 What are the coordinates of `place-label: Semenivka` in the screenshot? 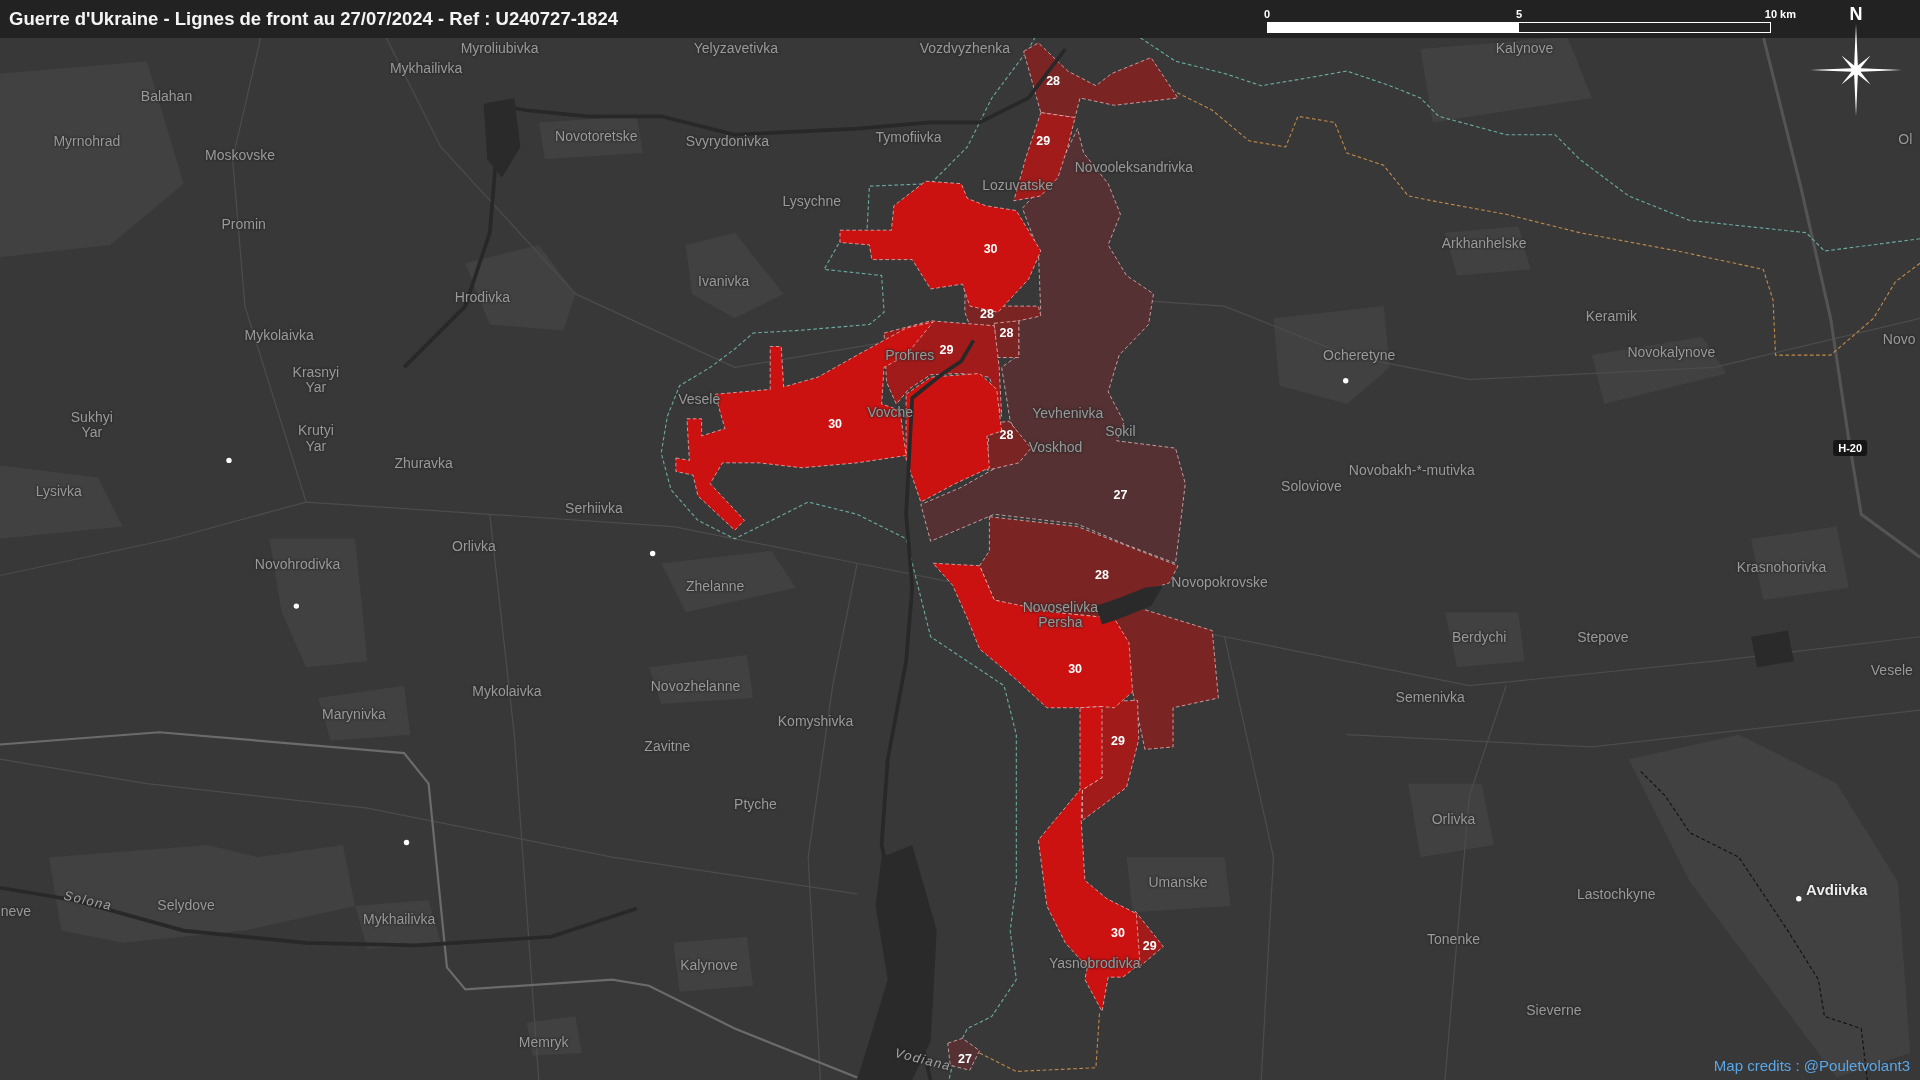 It's located at (1430, 698).